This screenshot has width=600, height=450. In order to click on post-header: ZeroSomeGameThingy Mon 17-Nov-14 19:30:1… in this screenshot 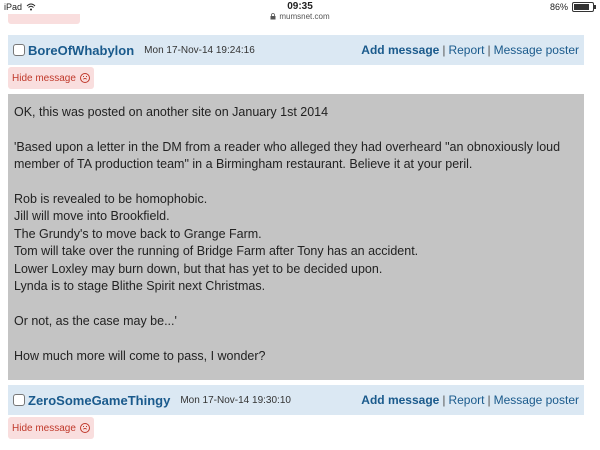, I will do `click(296, 400)`.